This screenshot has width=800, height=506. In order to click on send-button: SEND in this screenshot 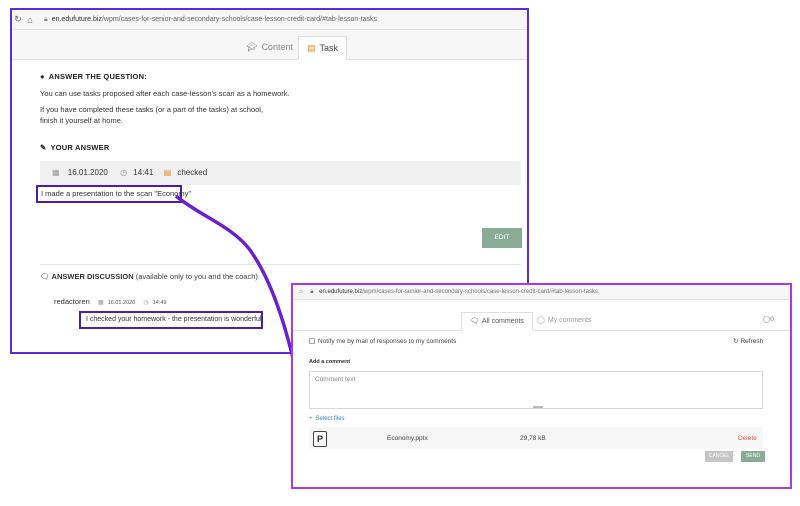, I will do `click(753, 456)`.